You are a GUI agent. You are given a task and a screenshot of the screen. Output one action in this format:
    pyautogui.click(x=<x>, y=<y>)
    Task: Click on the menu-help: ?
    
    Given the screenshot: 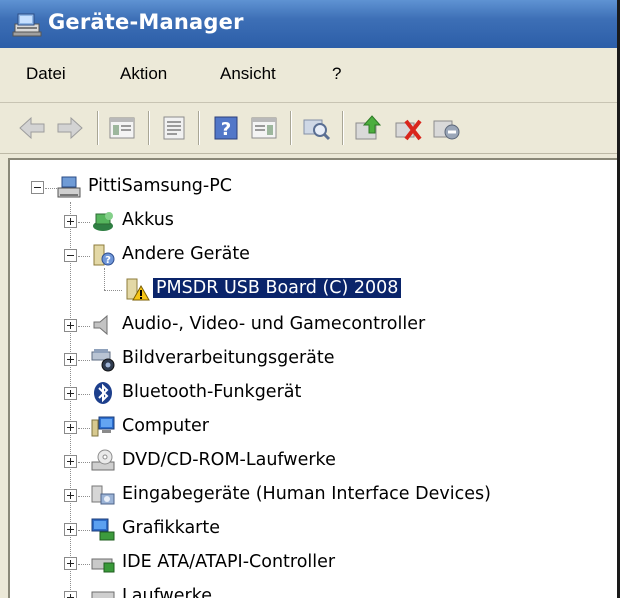 What is the action you would take?
    pyautogui.click(x=336, y=74)
    